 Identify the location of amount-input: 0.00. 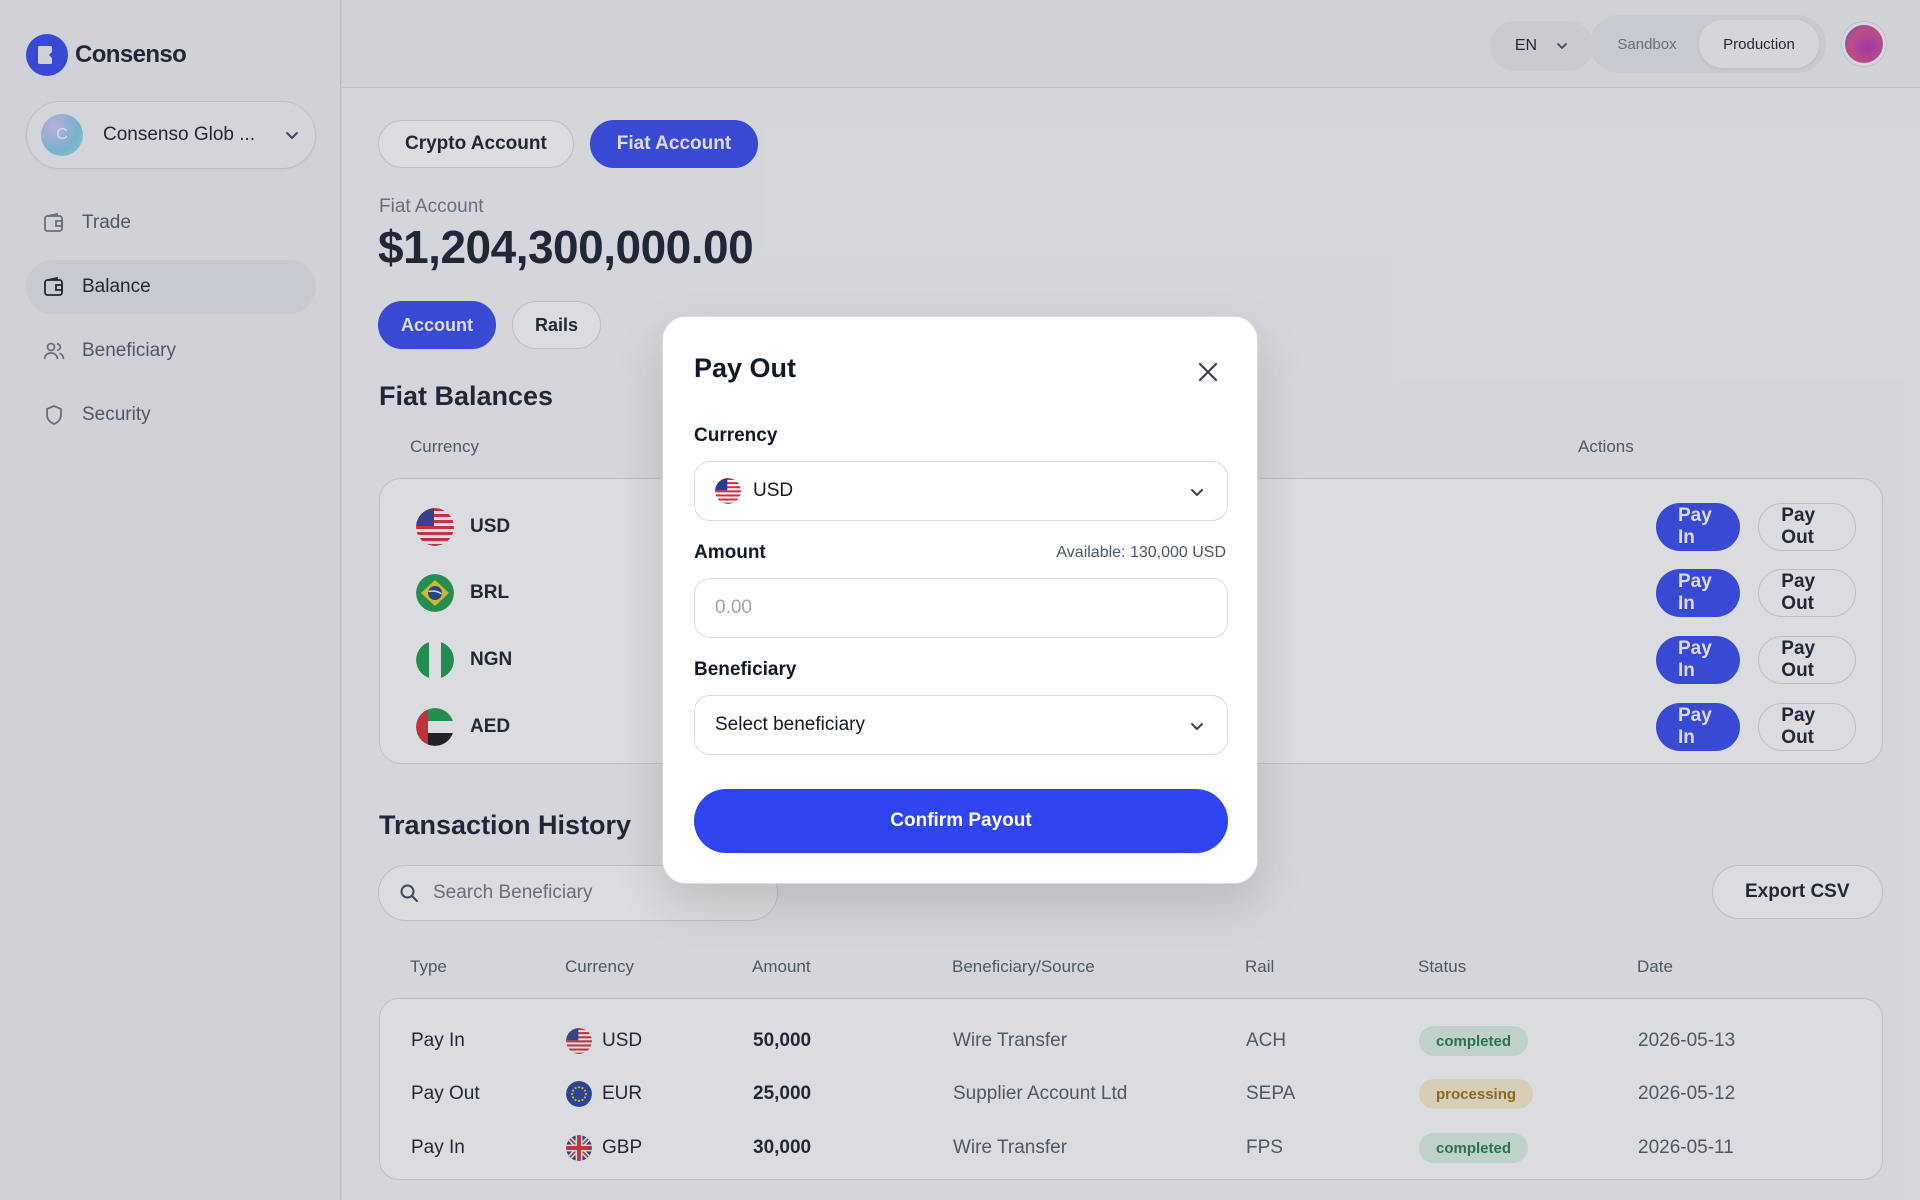
(961, 608).